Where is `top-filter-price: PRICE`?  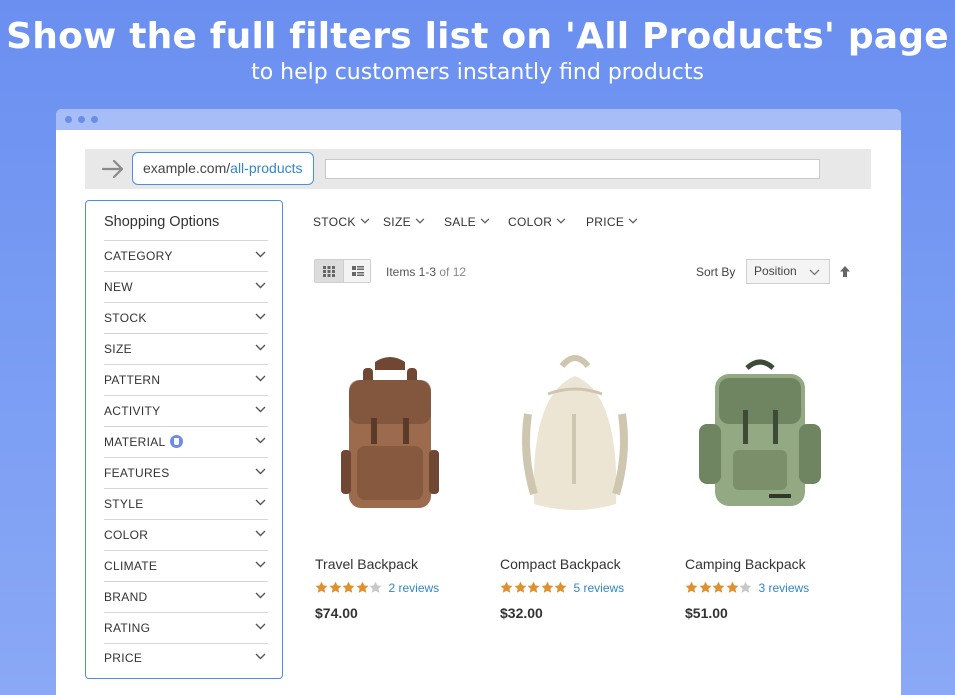
top-filter-price: PRICE is located at coordinates (612, 222).